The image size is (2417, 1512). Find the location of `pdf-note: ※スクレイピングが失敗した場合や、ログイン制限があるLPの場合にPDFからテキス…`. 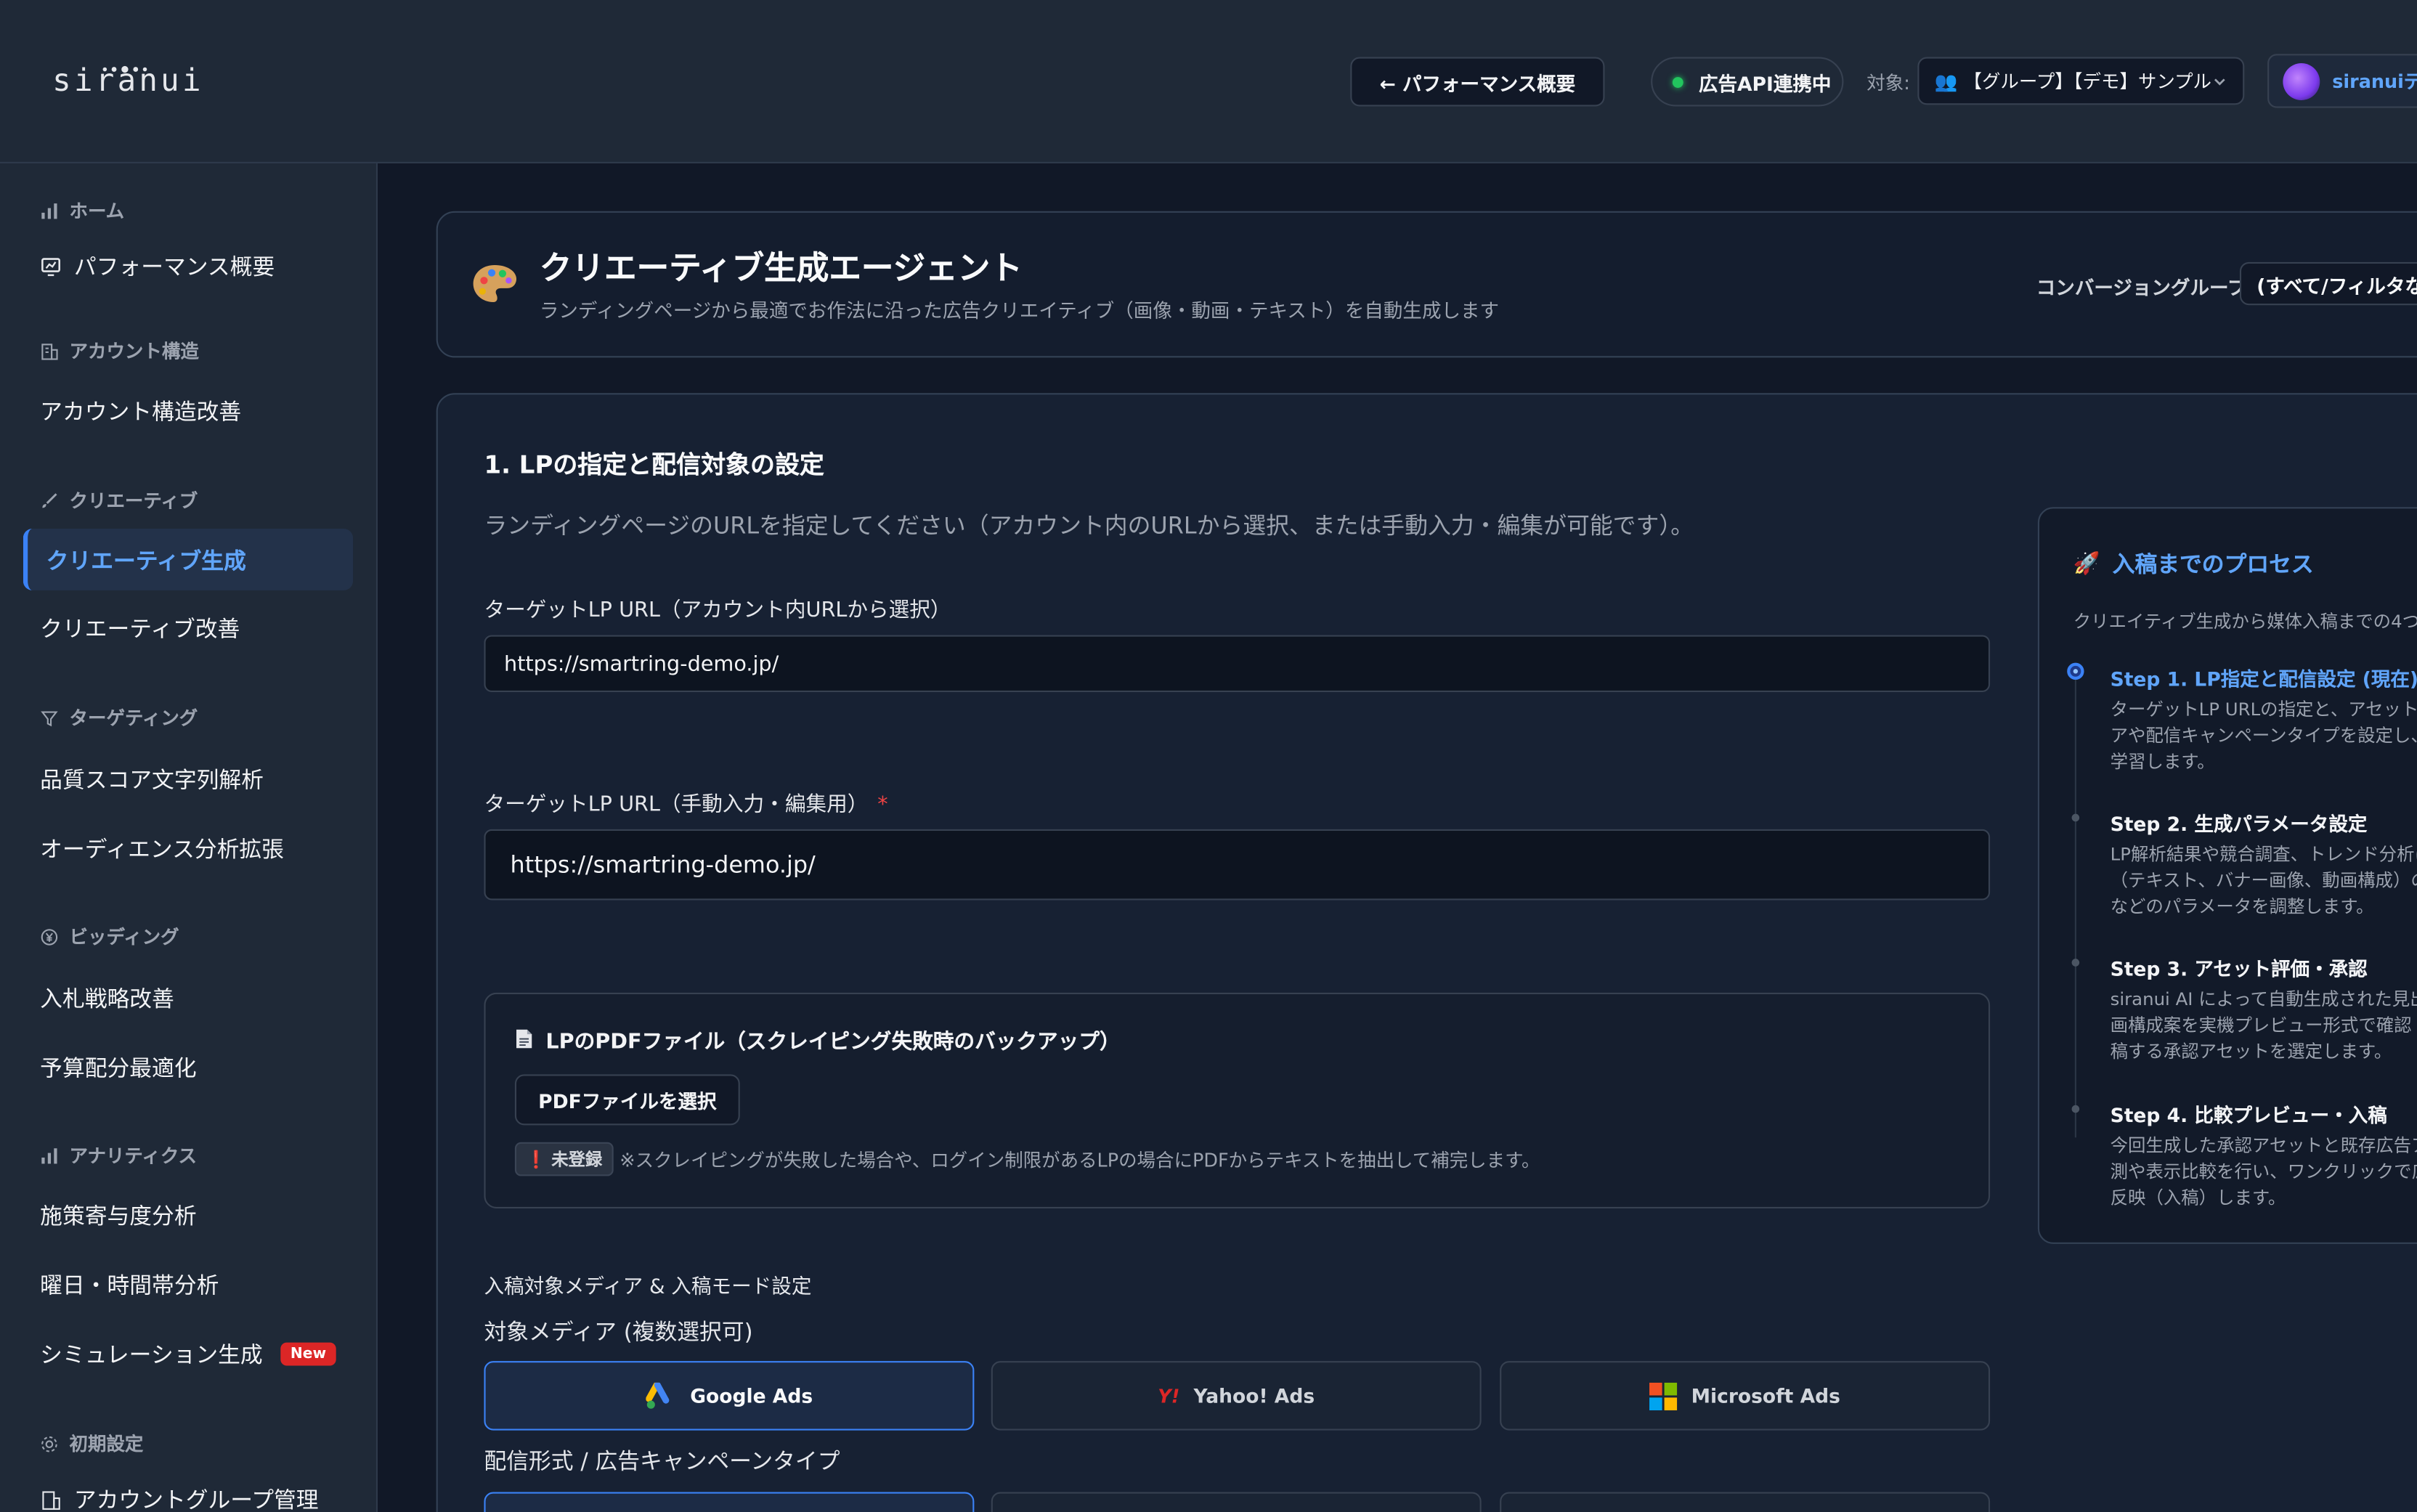

pdf-note: ※スクレイピングが失敗した場合や、ログイン制限があるLPの場合にPDFからテキス… is located at coordinates (1080, 1161).